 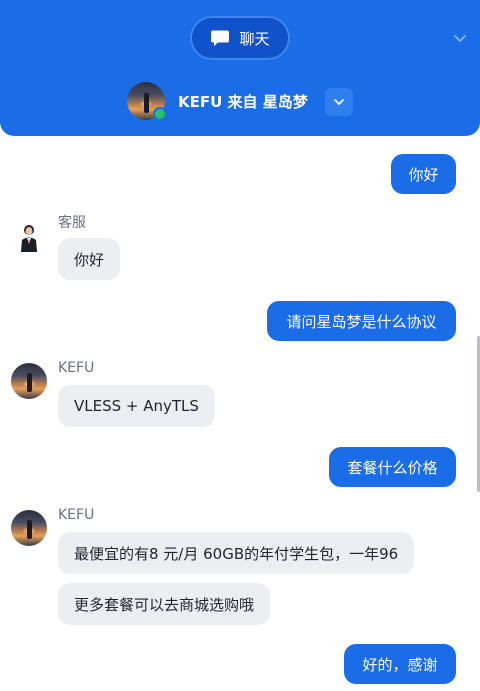 What do you see at coordinates (160, 114) in the screenshot?
I see `online-status-indicator` at bounding box center [160, 114].